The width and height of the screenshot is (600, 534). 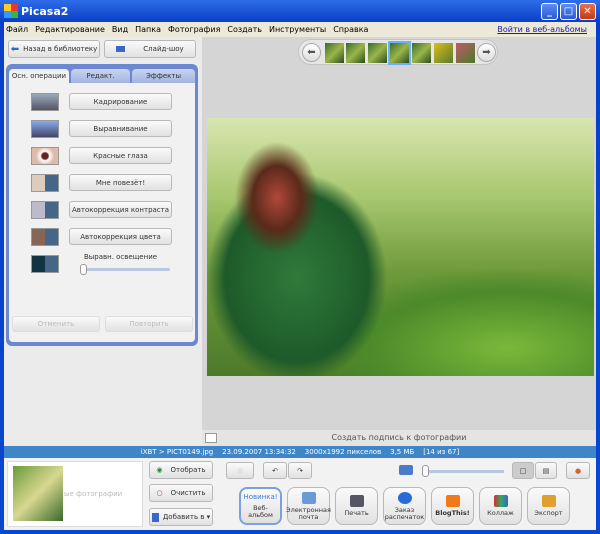 What do you see at coordinates (188, 493) in the screenshot?
I see `clear-label: Очистить` at bounding box center [188, 493].